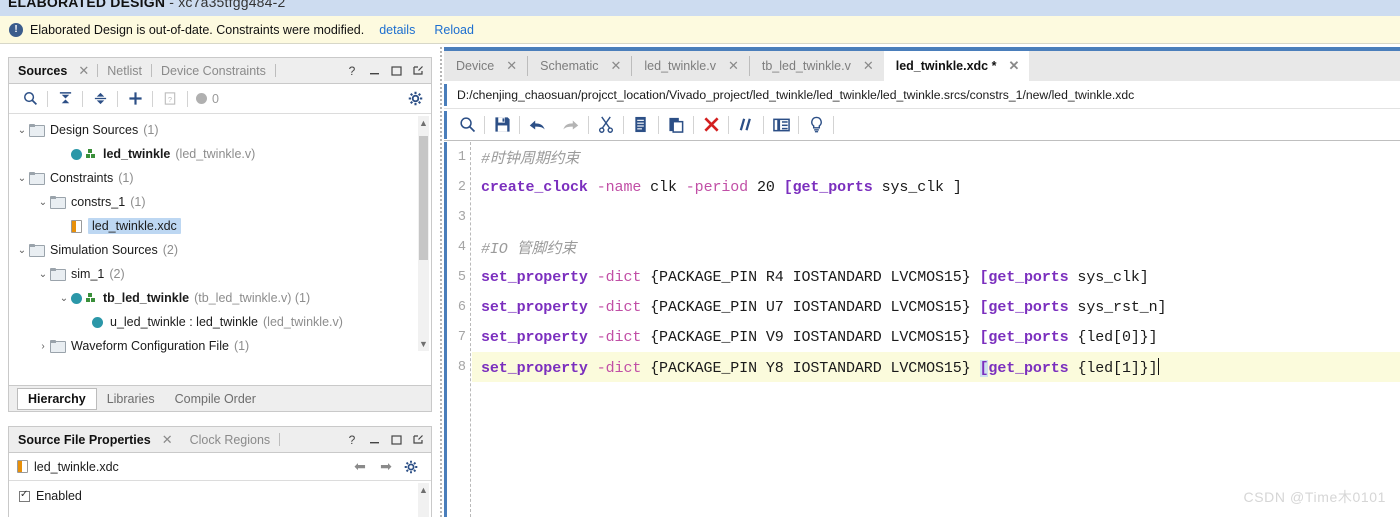 This screenshot has height=517, width=1400. I want to click on reload-link: Reload, so click(454, 30).